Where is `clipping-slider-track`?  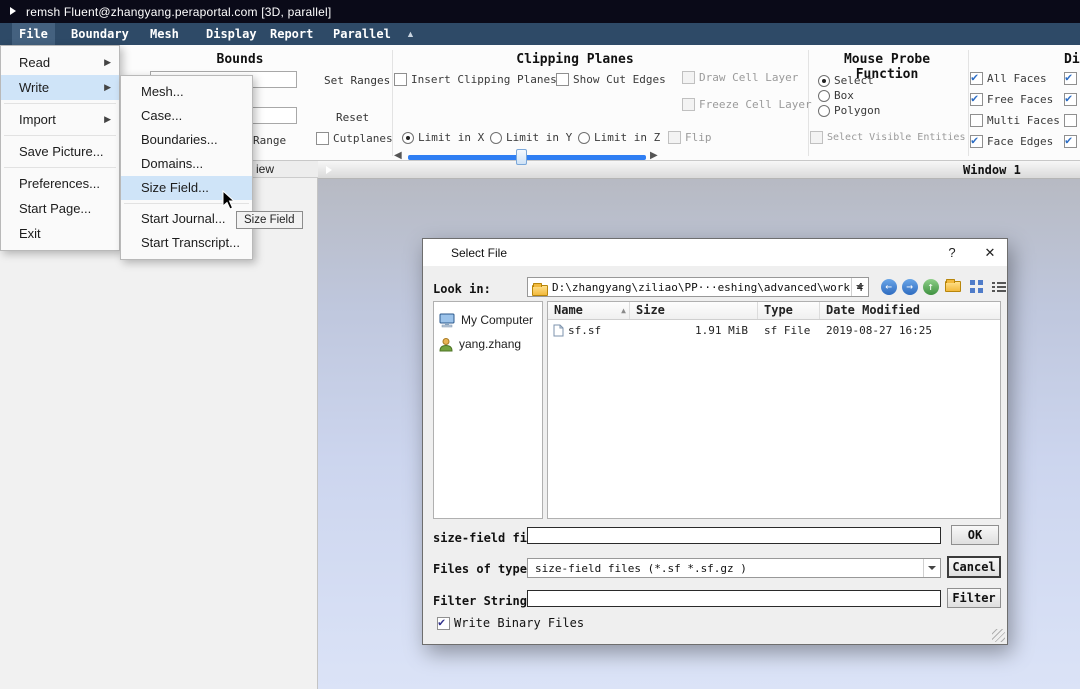
clipping-slider-track is located at coordinates (527, 157).